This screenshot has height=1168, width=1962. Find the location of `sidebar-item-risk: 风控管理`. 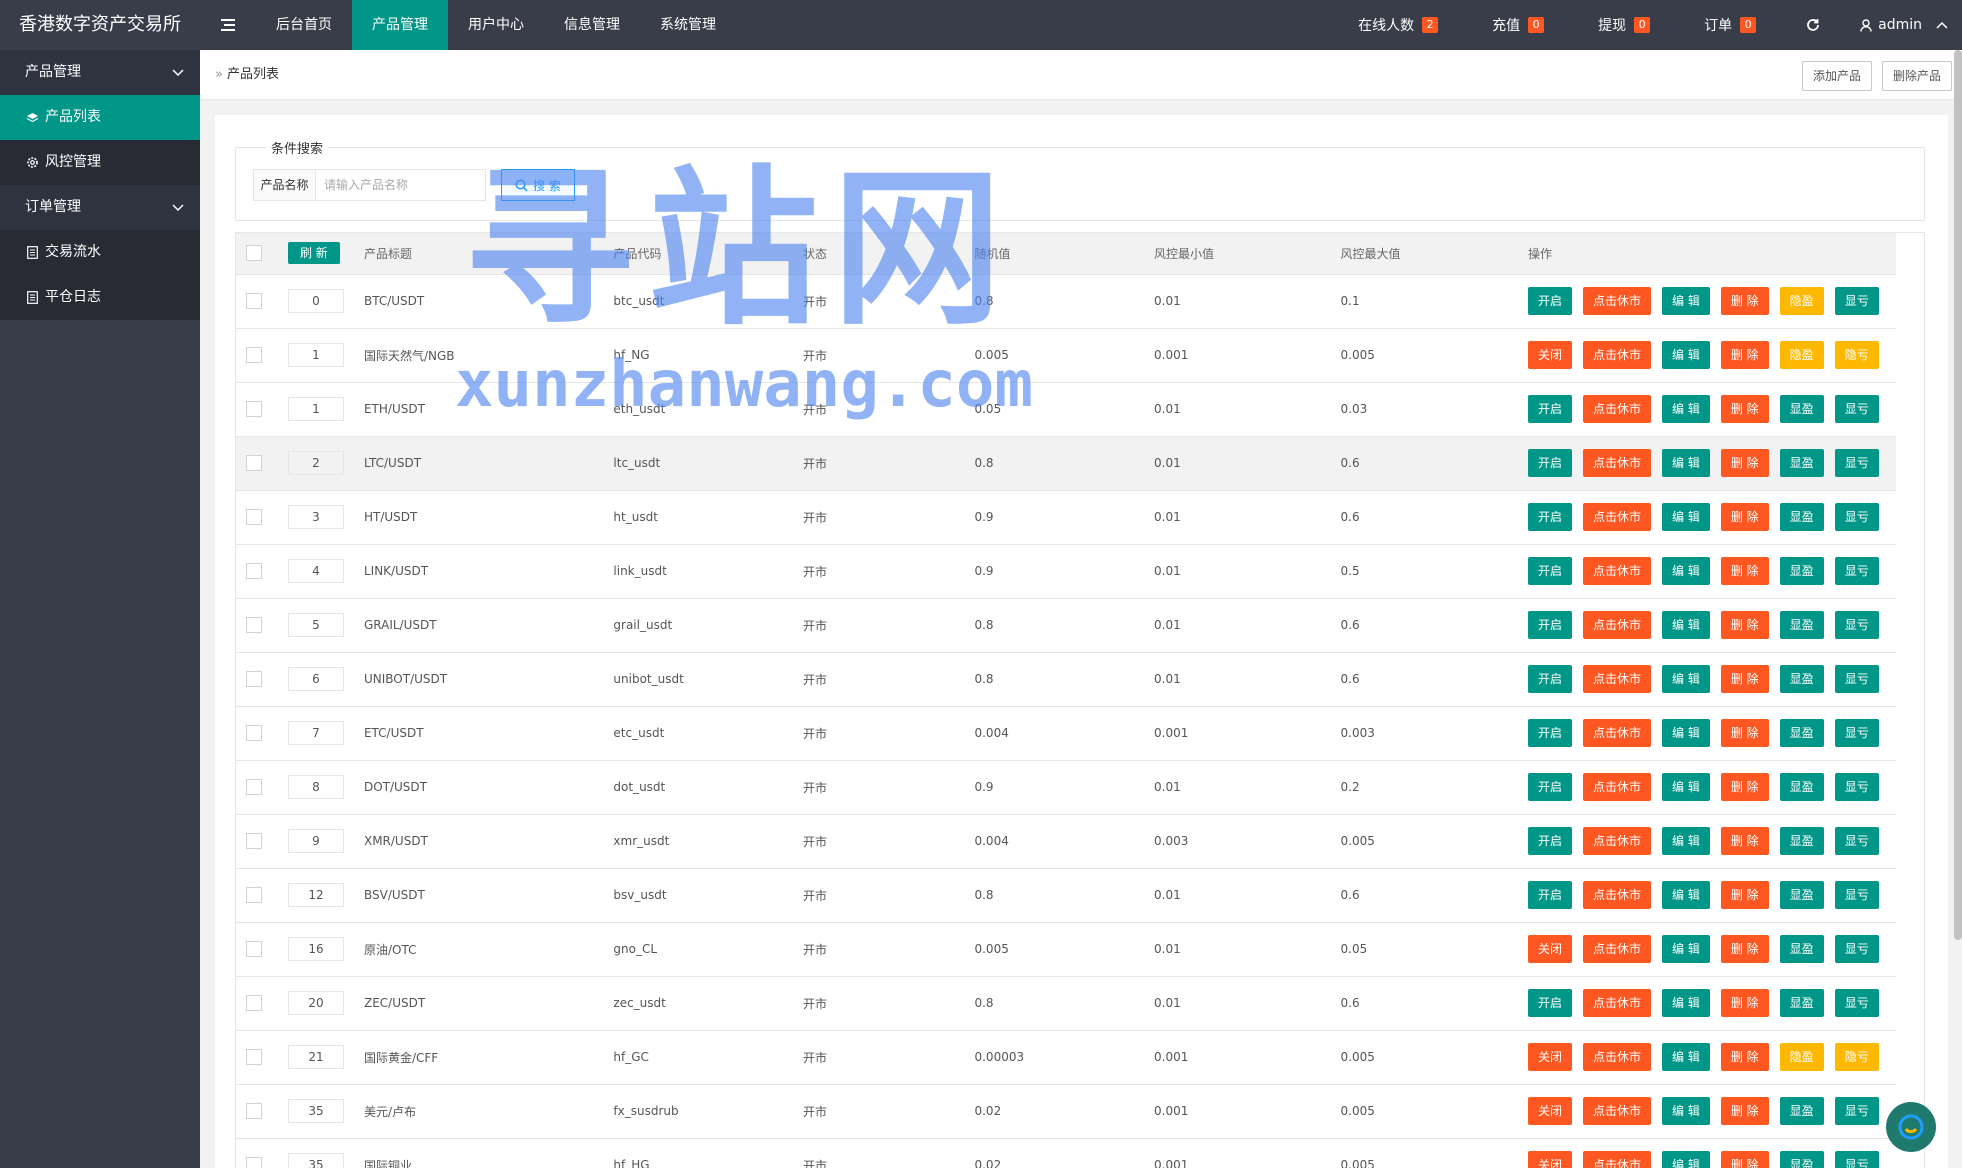

sidebar-item-risk: 风控管理 is located at coordinates (100, 162).